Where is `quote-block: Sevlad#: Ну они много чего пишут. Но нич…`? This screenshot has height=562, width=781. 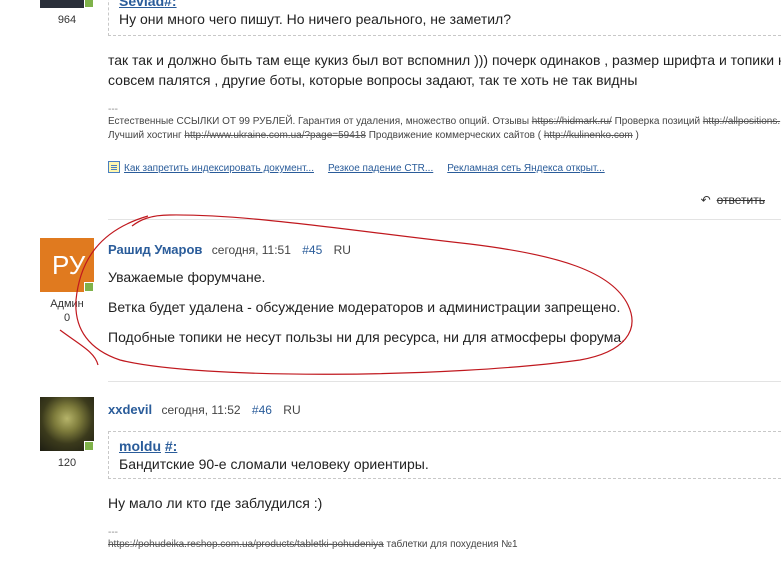 quote-block: Sevlad#: Ну они много чего пишут. Но нич… is located at coordinates (444, 18).